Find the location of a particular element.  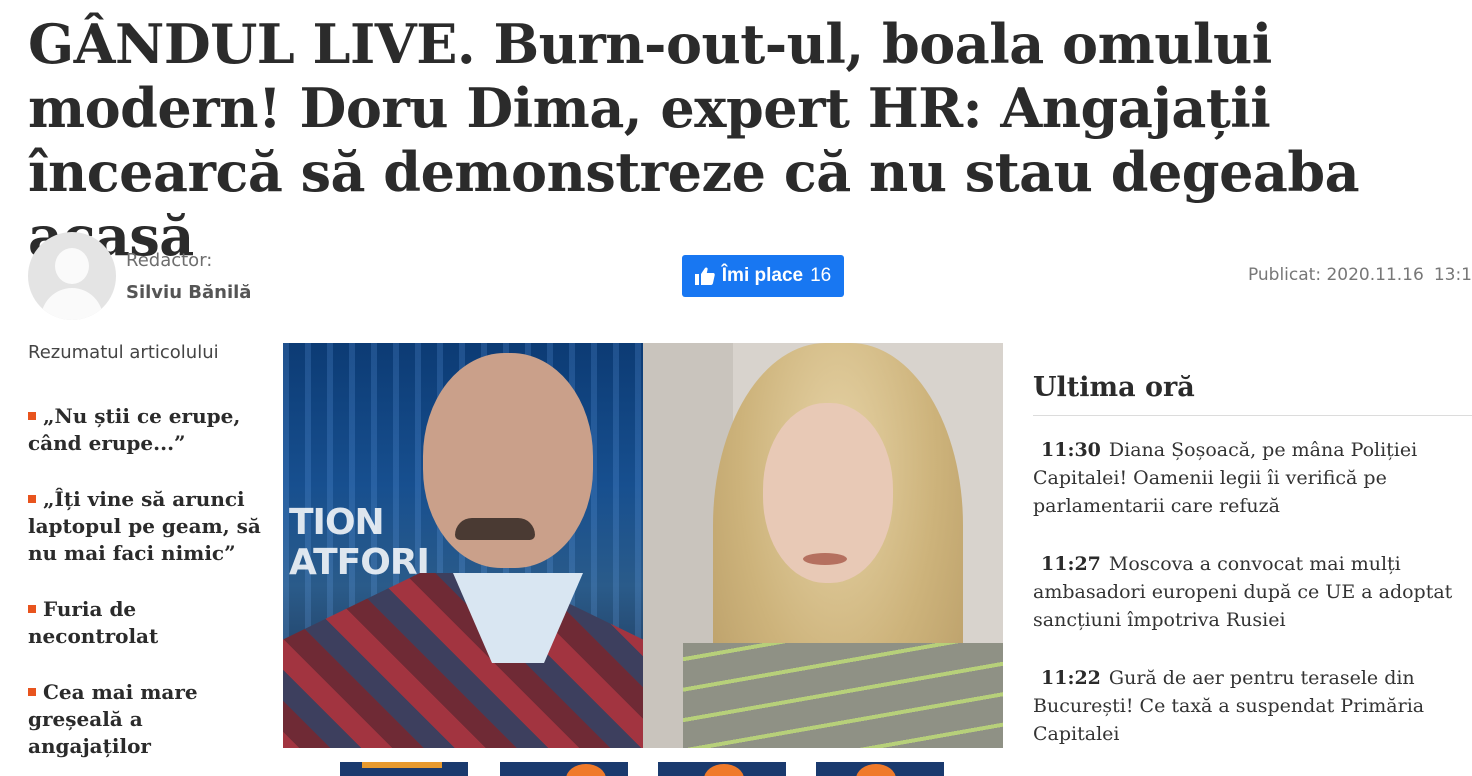

summary-item-text: Furia de necontrolat is located at coordinates (93, 622).